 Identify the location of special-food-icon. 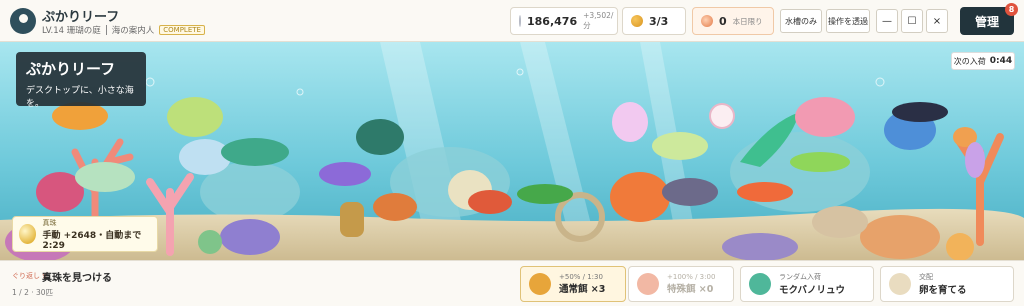
(648, 284).